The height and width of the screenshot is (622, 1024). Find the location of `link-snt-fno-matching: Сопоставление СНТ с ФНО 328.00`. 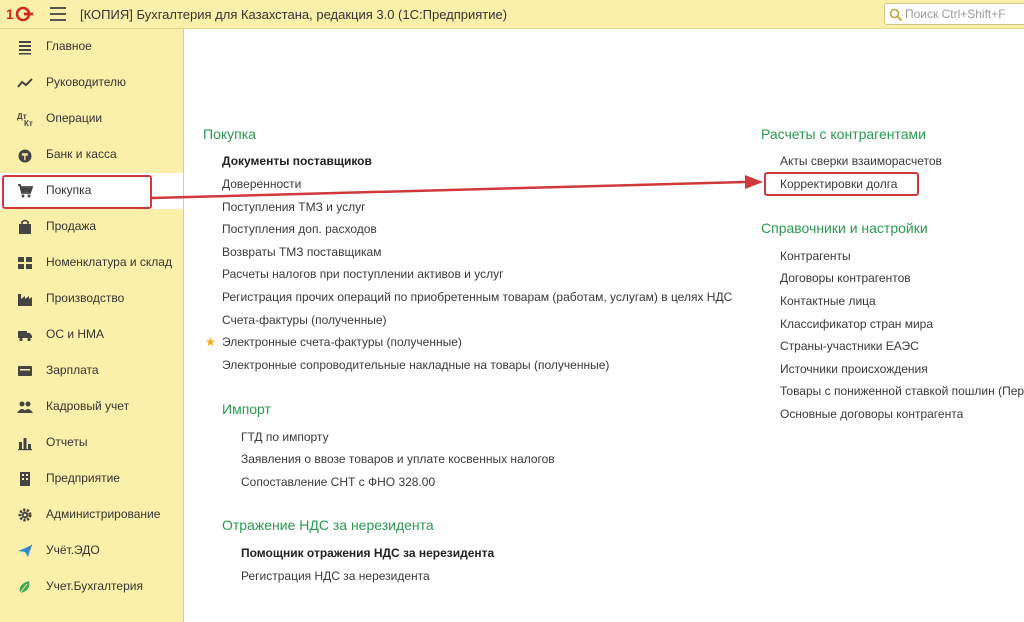

link-snt-fno-matching: Сопоставление СНТ с ФНО 328.00 is located at coordinates (338, 482).